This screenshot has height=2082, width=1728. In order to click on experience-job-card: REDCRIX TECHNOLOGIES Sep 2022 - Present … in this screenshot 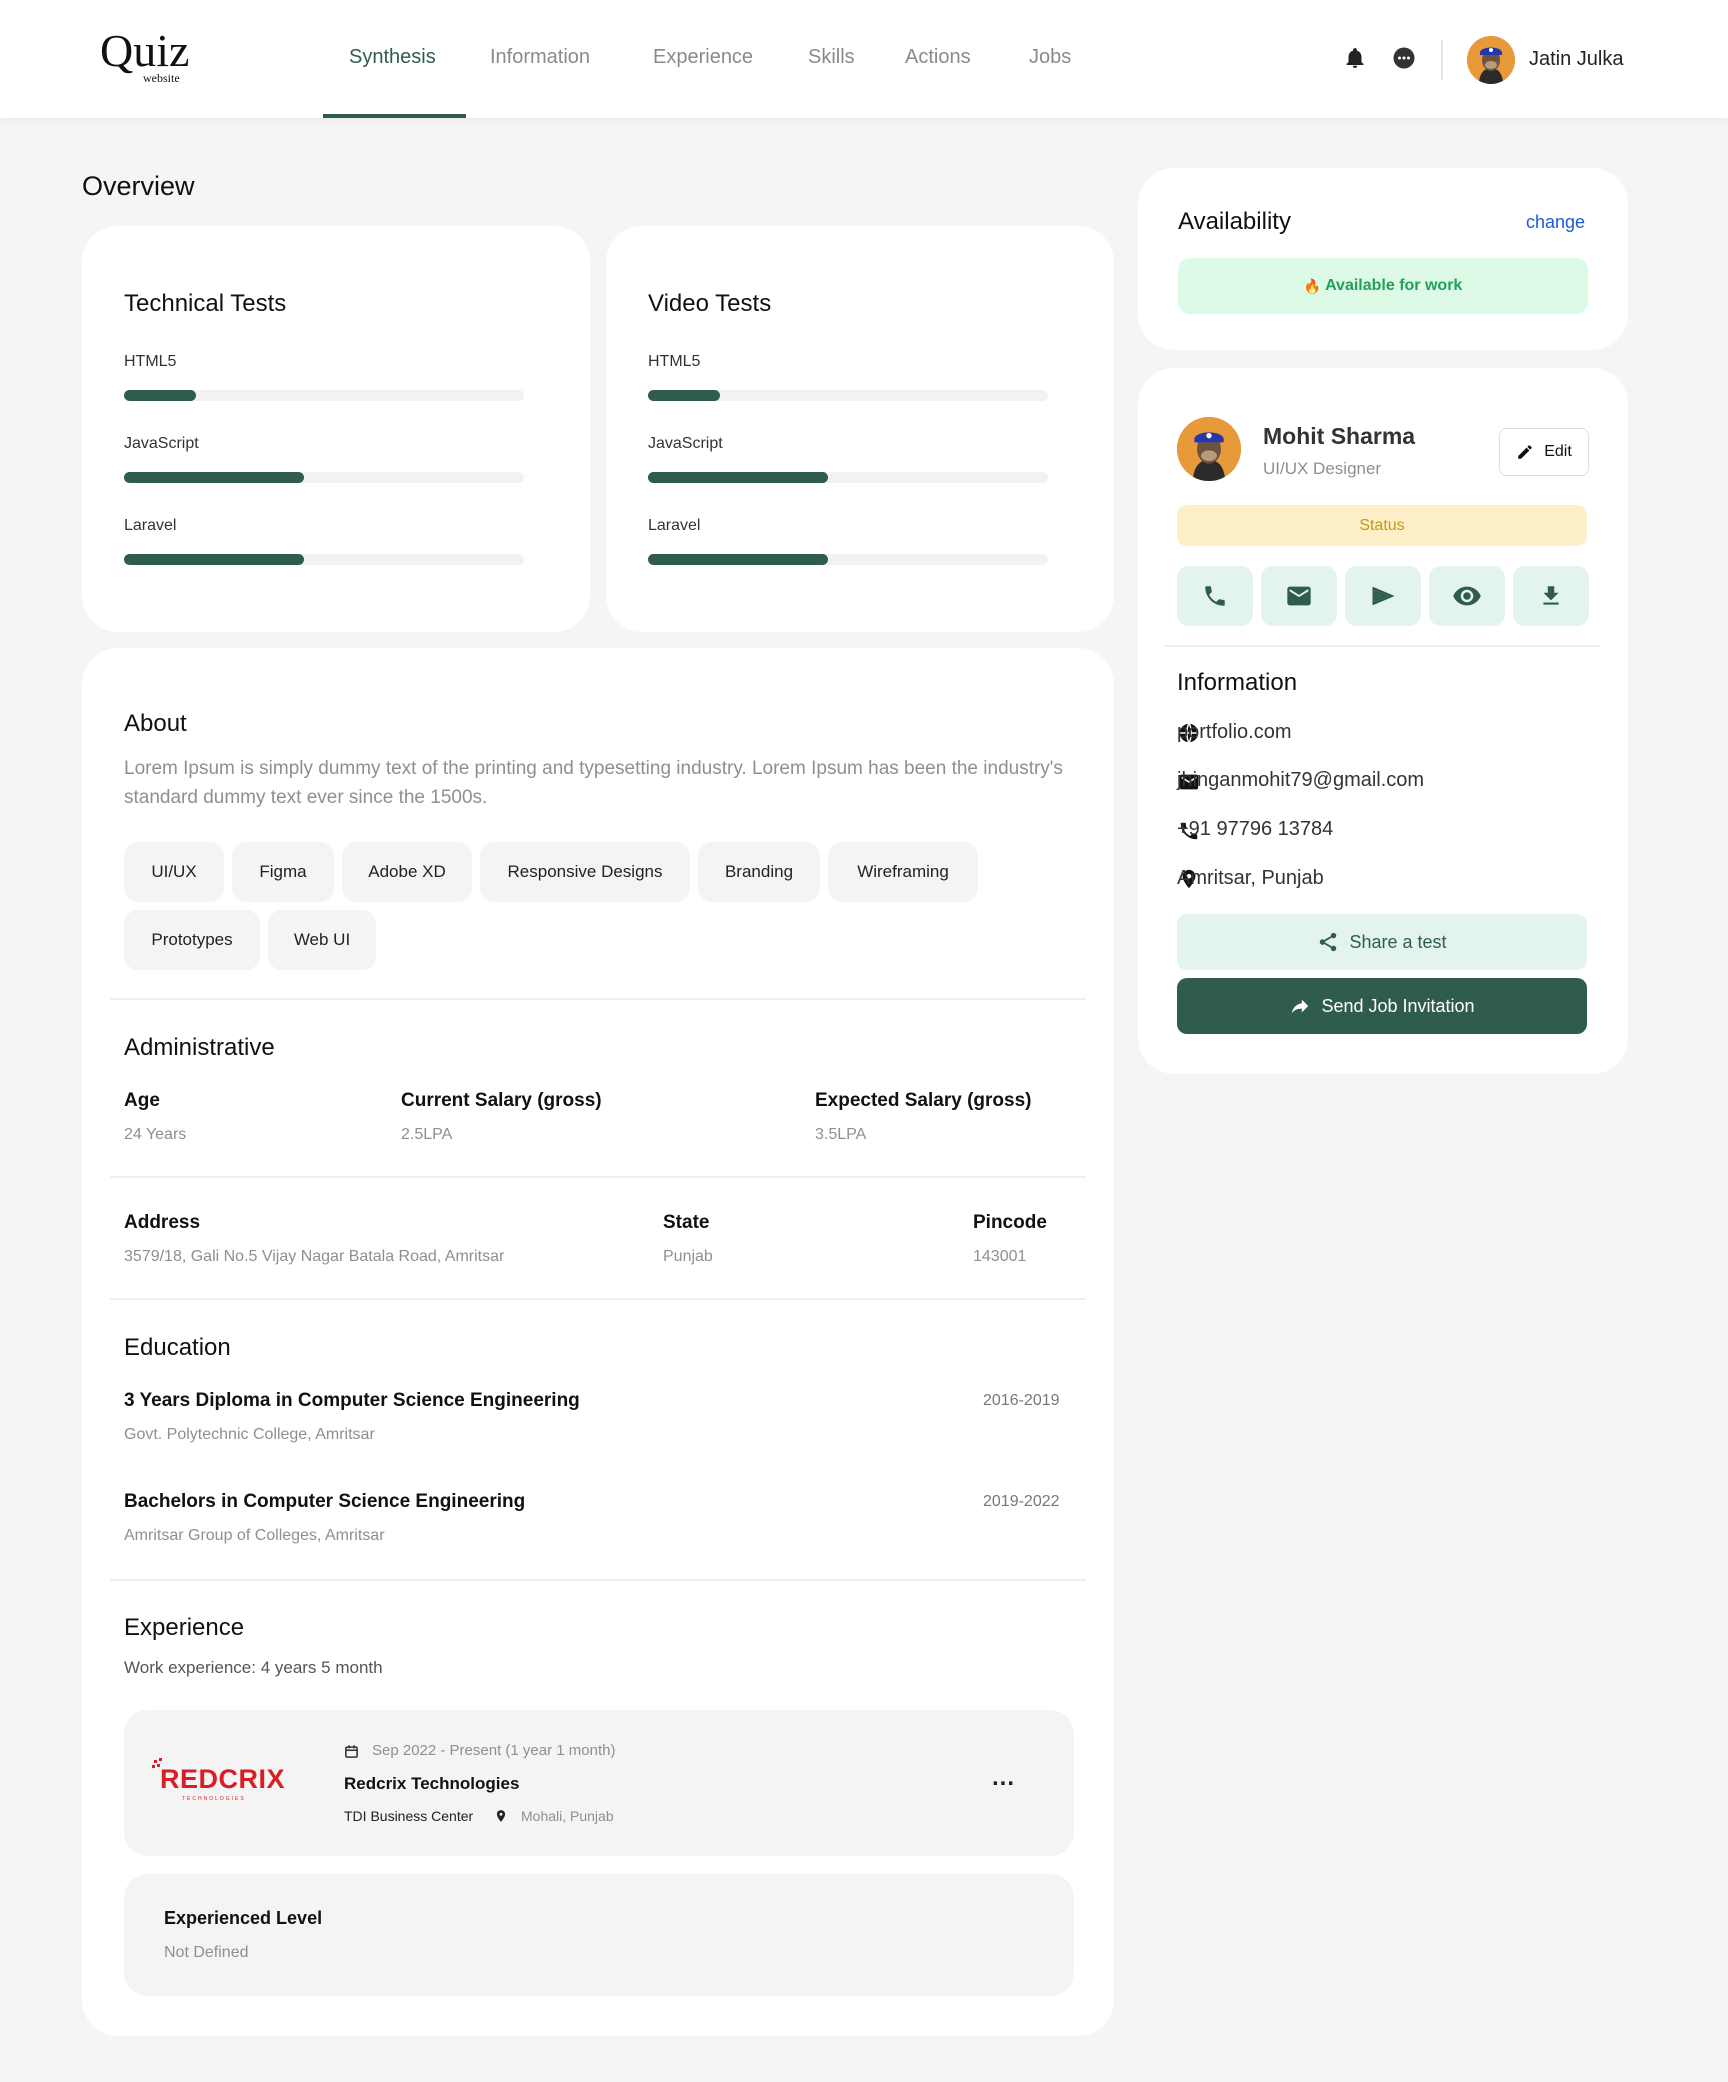, I will do `click(599, 1783)`.